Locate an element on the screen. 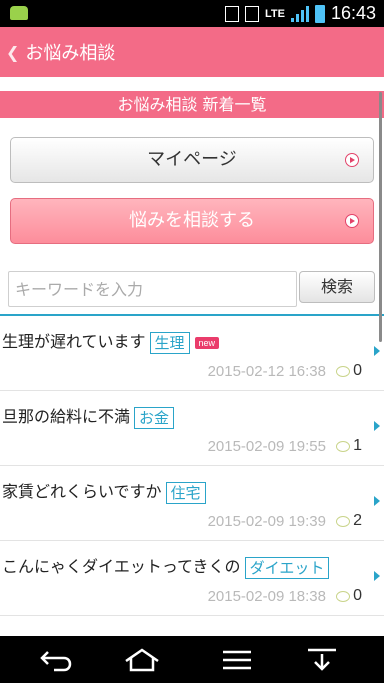 Image resolution: width=384 pixels, height=683 pixels. list-item: 旦那の給料に不満 お金 2015-02-09 19:55 1 is located at coordinates (192, 428).